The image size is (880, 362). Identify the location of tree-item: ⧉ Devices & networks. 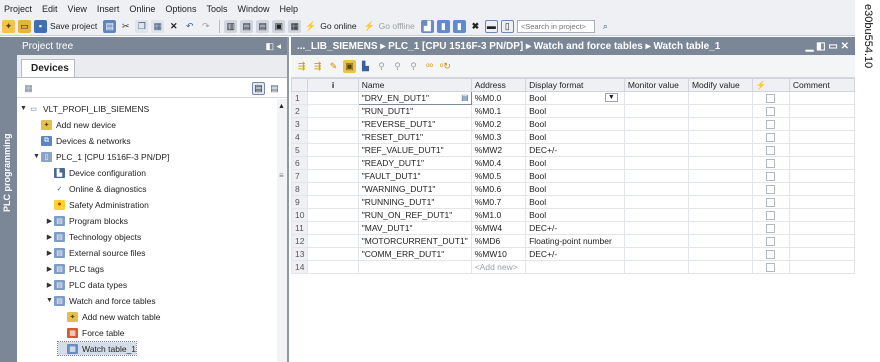
(81, 140).